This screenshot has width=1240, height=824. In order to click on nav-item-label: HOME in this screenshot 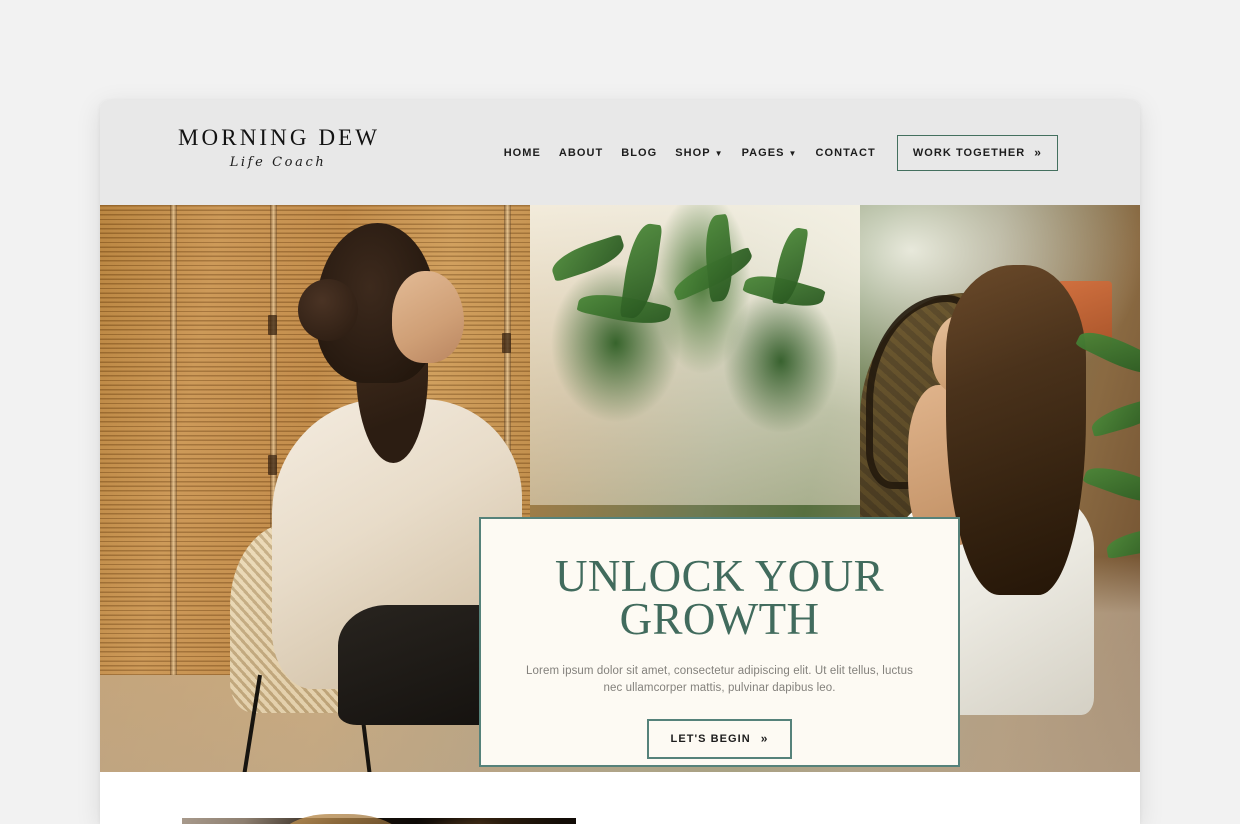, I will do `click(522, 152)`.